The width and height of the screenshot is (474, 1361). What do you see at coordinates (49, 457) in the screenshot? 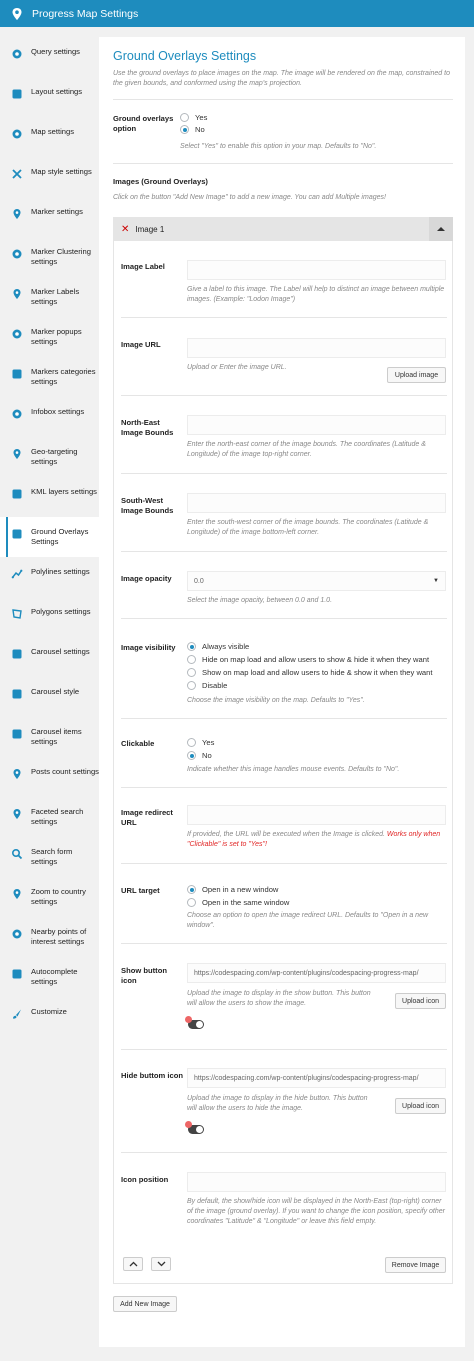
I see `sidebar-item-geo-target: Geo-targeting settings` at bounding box center [49, 457].